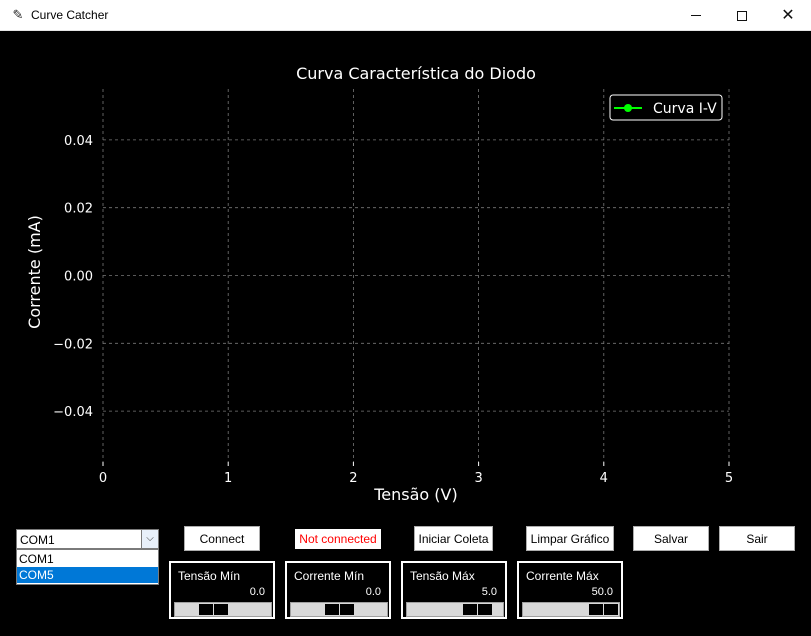 The height and width of the screenshot is (636, 811). Describe the element at coordinates (78, 209) in the screenshot. I see `y-tick-label: 0.02` at that location.